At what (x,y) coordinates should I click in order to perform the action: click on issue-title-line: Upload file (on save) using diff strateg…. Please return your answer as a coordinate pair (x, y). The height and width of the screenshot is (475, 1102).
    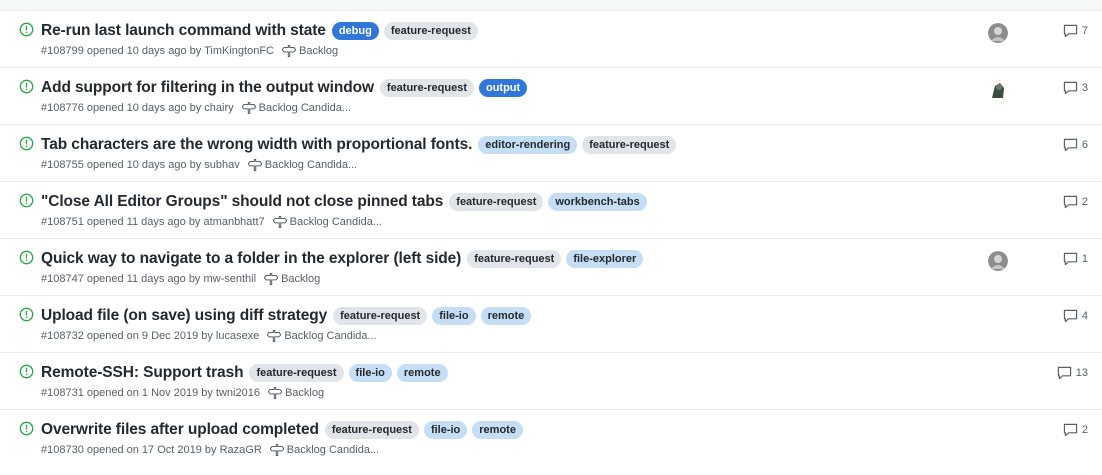
    Looking at the image, I should click on (288, 316).